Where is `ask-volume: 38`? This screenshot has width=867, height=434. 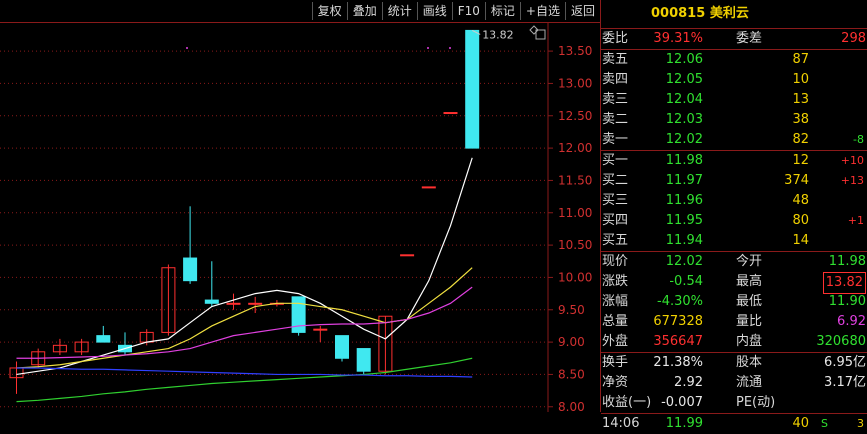 ask-volume: 38 is located at coordinates (800, 119).